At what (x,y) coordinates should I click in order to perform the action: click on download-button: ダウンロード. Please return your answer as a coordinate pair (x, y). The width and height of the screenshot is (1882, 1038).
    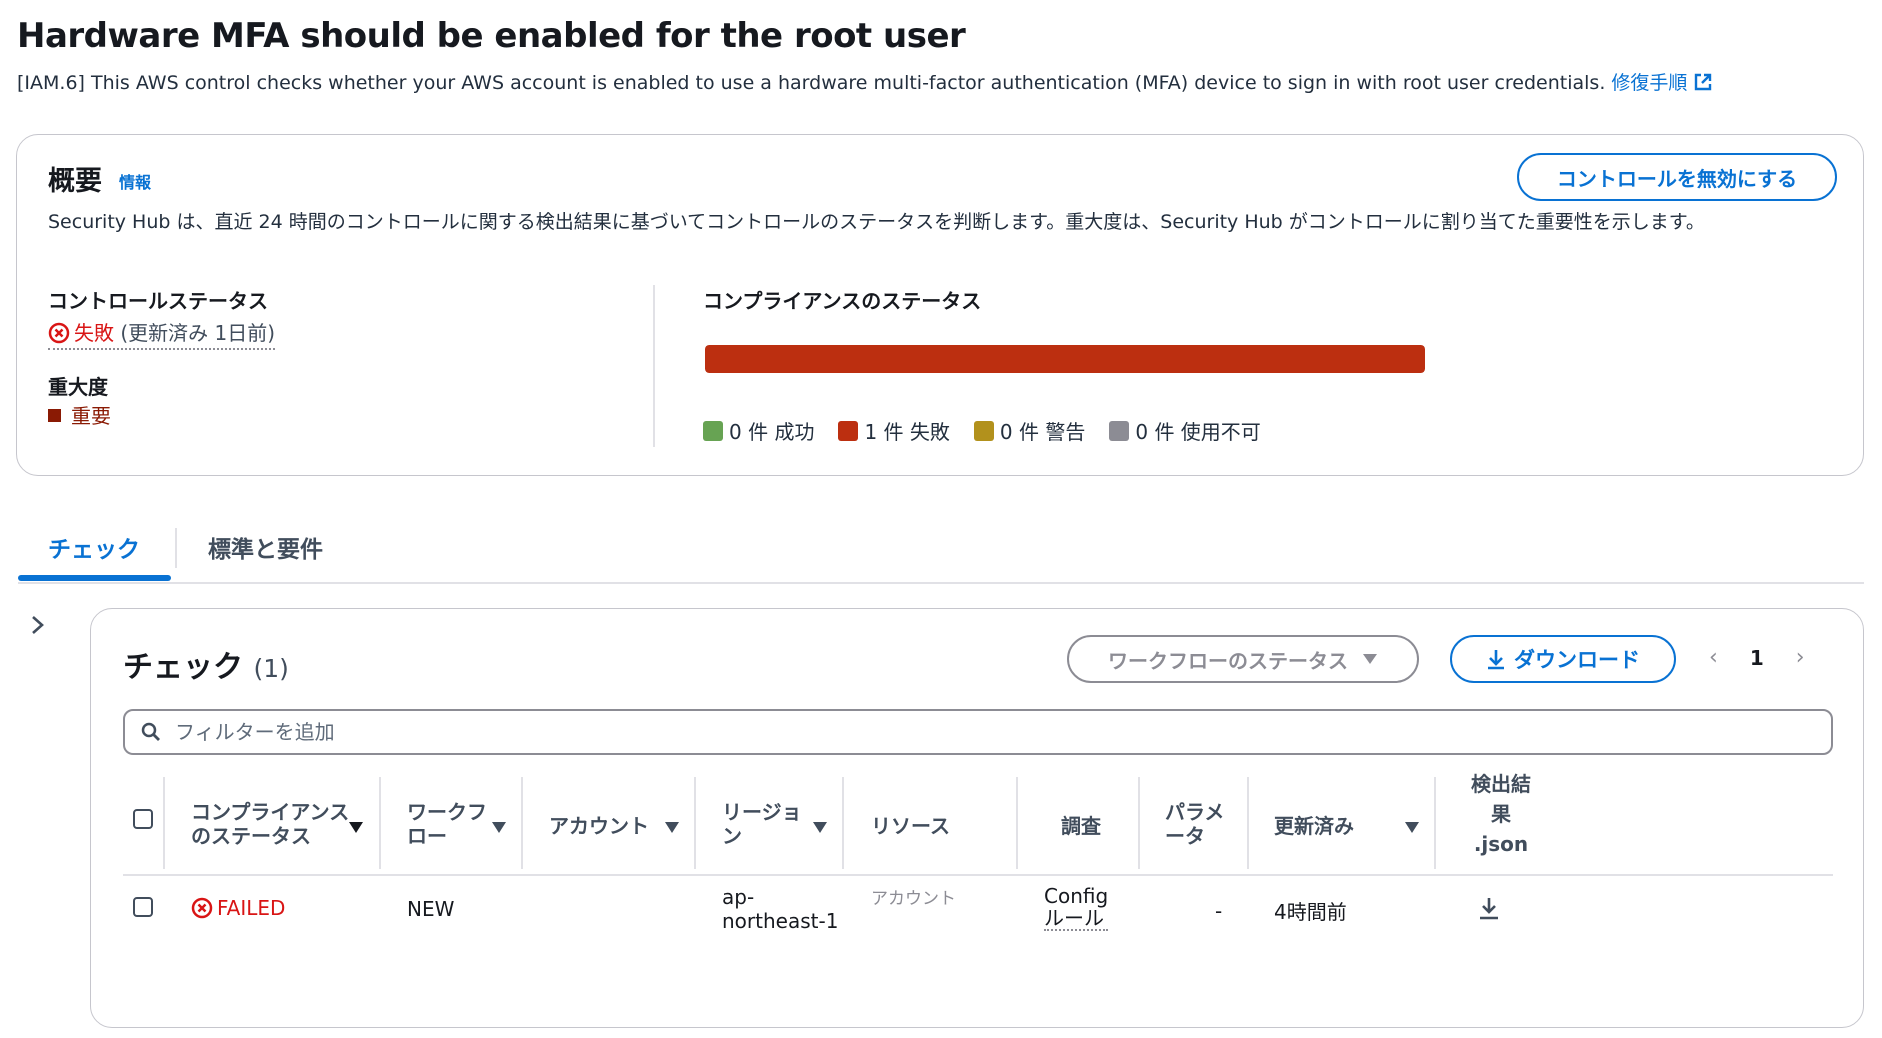
    Looking at the image, I should click on (1563, 659).